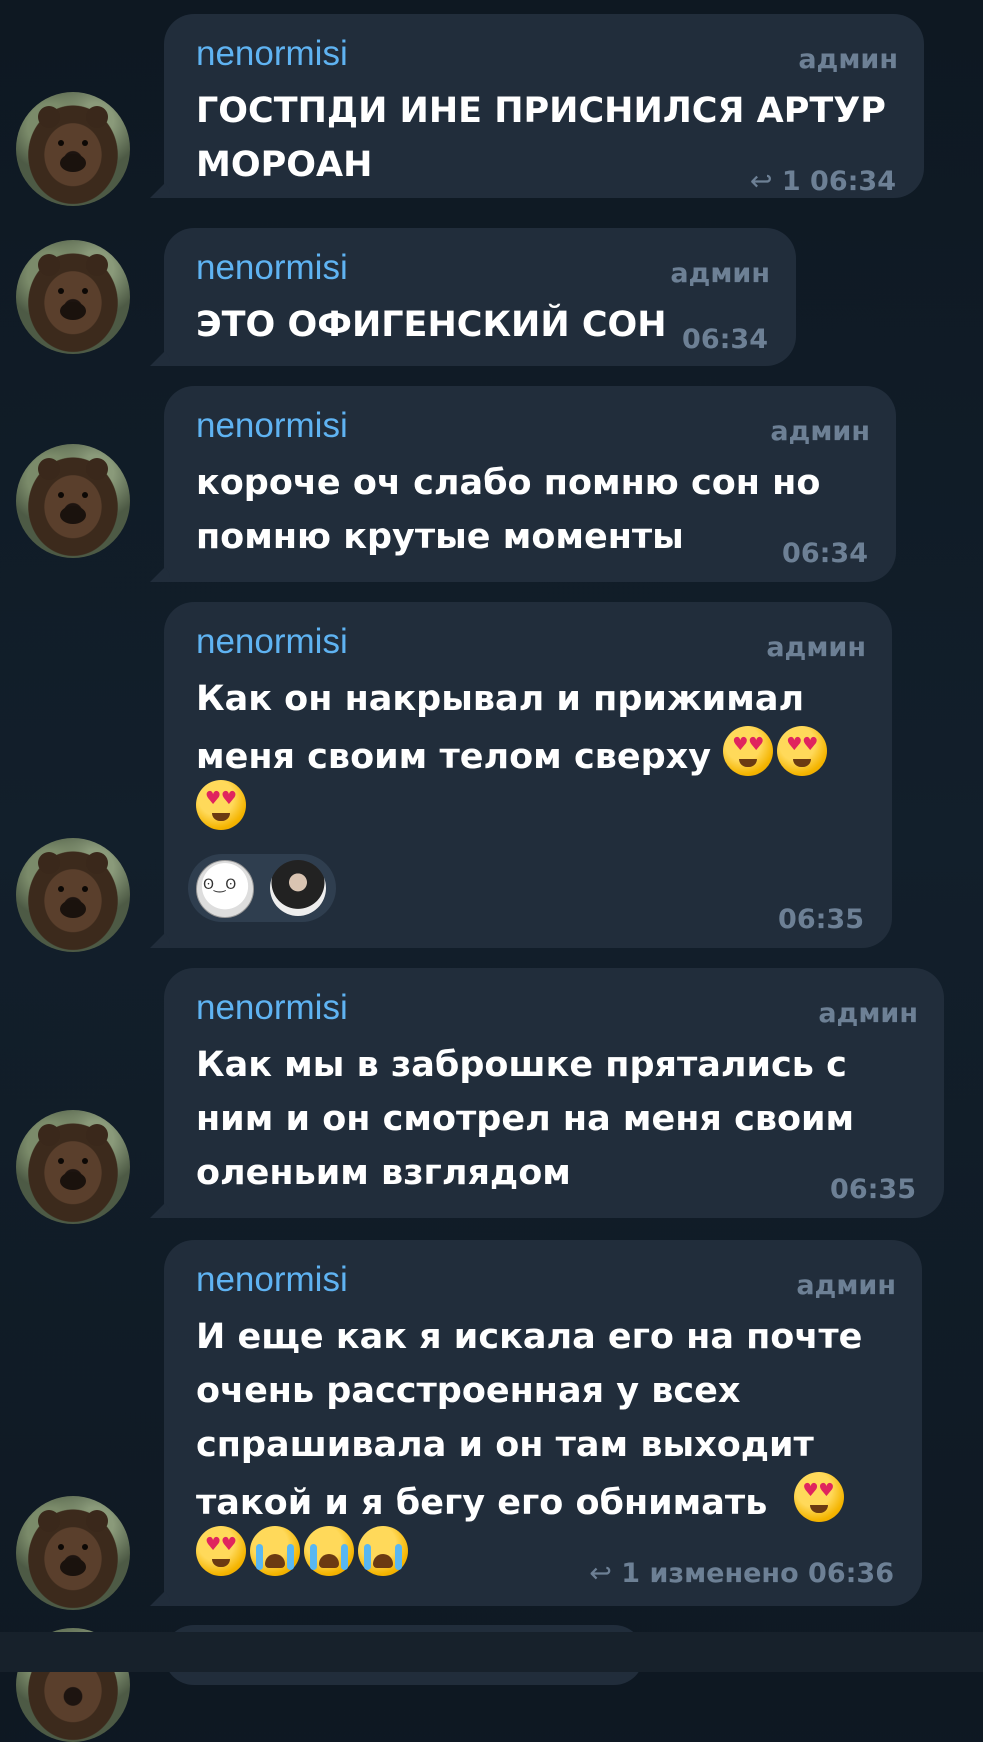  I want to click on message-text-line: ГОСТПДИ ИНЕ ПРИСНИЛСЯ АРТУР, so click(541, 111).